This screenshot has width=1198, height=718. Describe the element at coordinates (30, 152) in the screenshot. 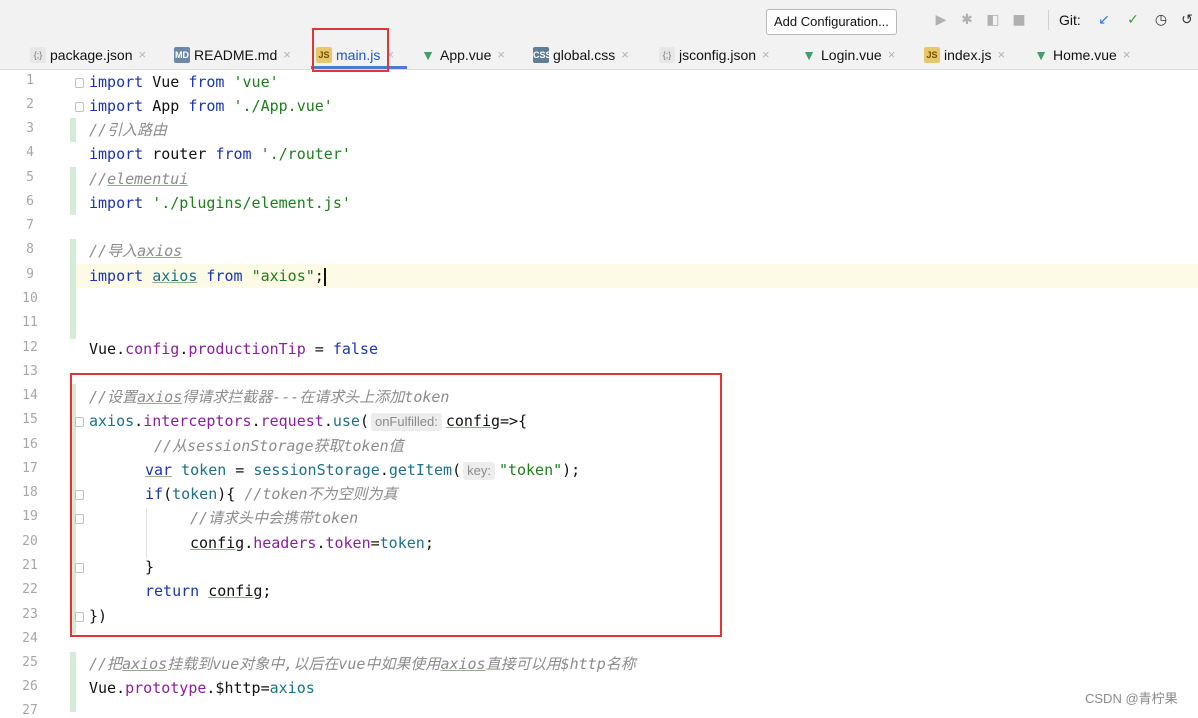

I see `line-number: 4` at that location.